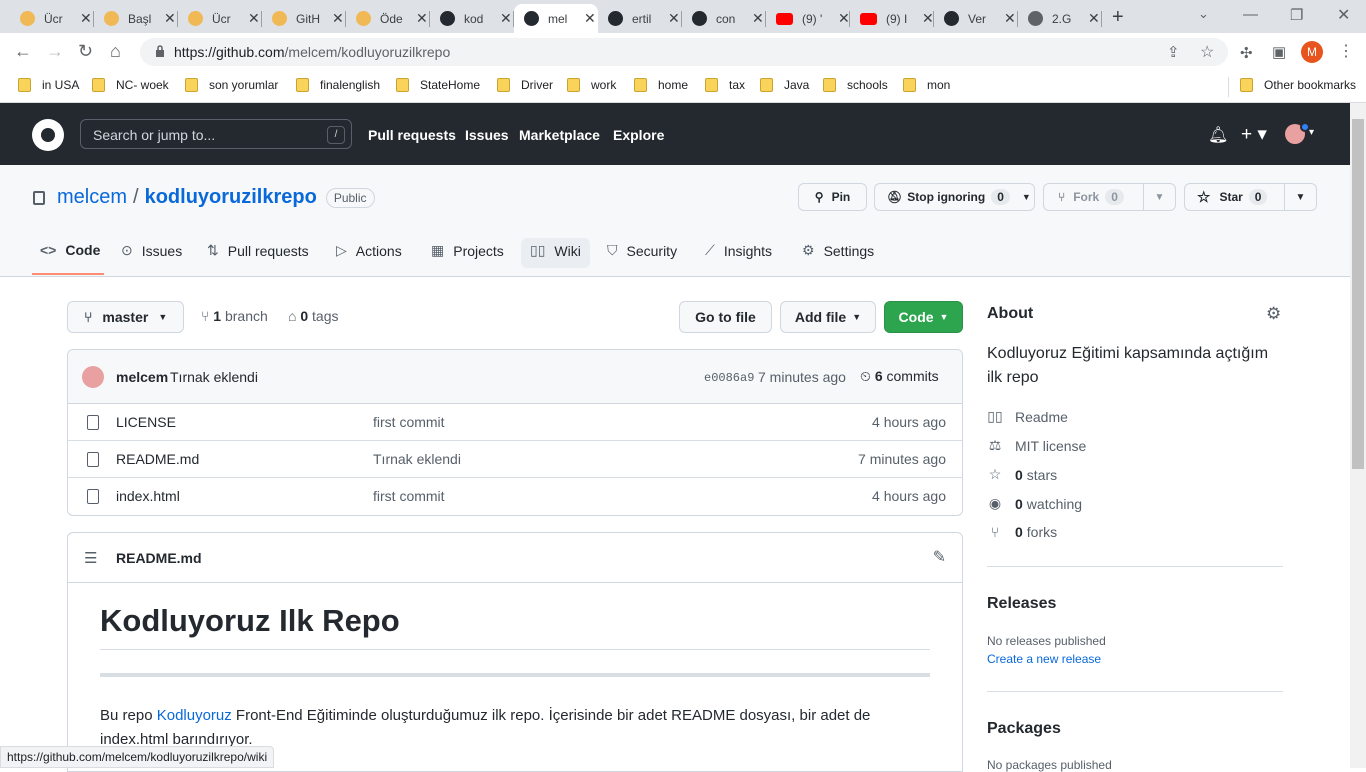 The width and height of the screenshot is (1366, 772). I want to click on nav-explore: Explore, so click(638, 135).